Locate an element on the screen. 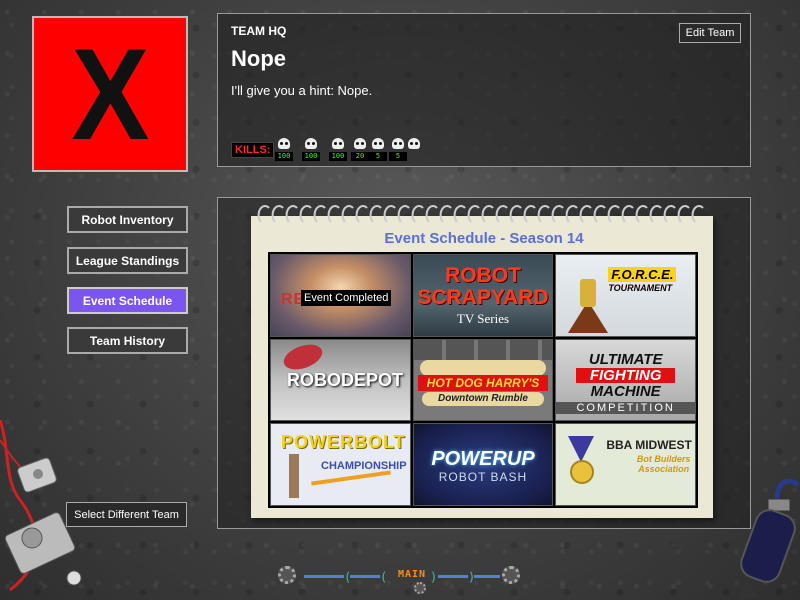 The width and height of the screenshot is (800, 600). team-logo-glyph: X is located at coordinates (110, 94).